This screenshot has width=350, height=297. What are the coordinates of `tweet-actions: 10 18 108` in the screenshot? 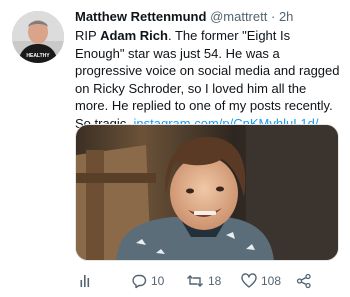 It's located at (207, 281).